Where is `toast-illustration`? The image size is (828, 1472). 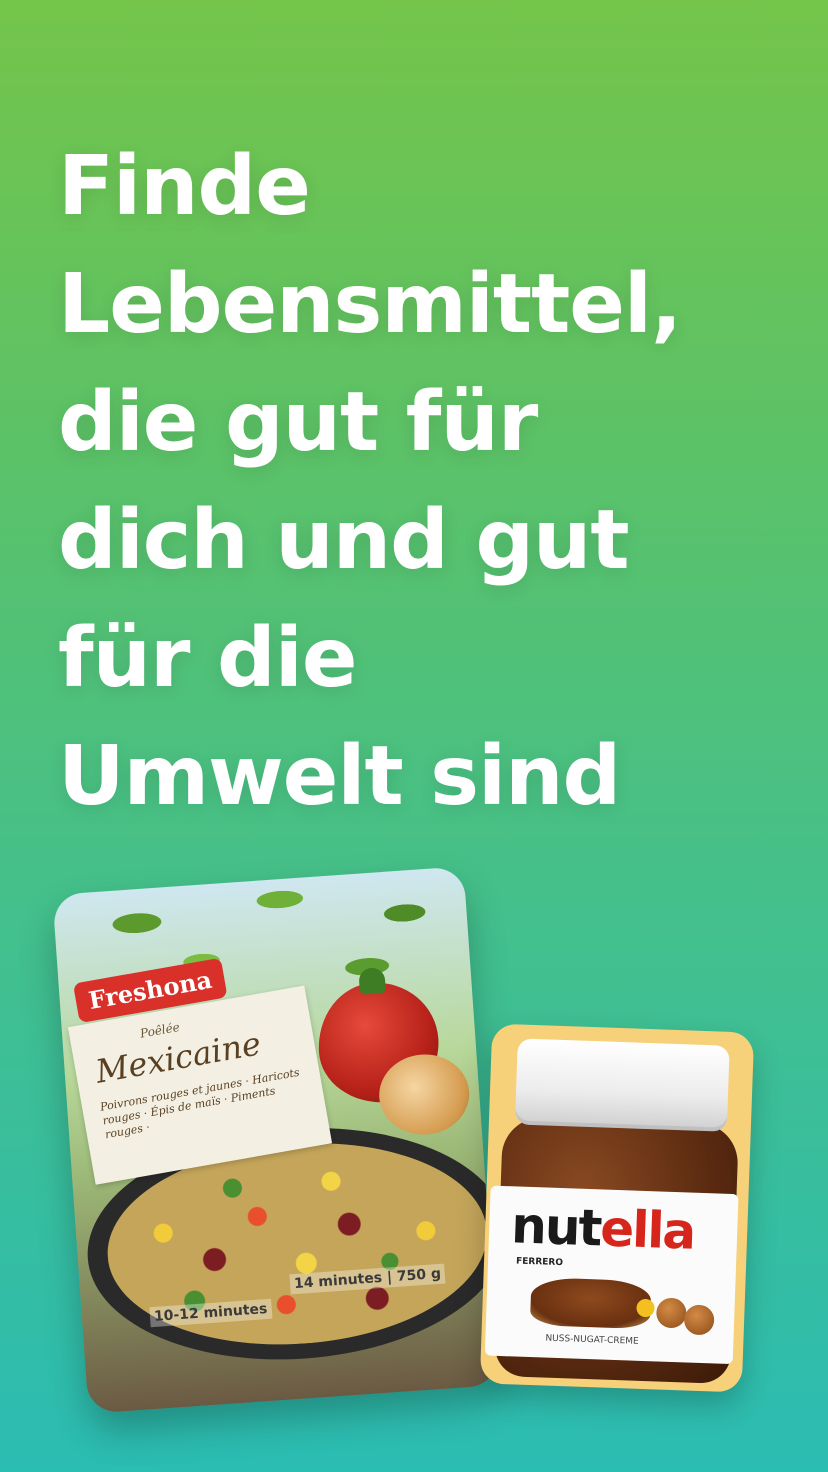
toast-illustration is located at coordinates (590, 1303).